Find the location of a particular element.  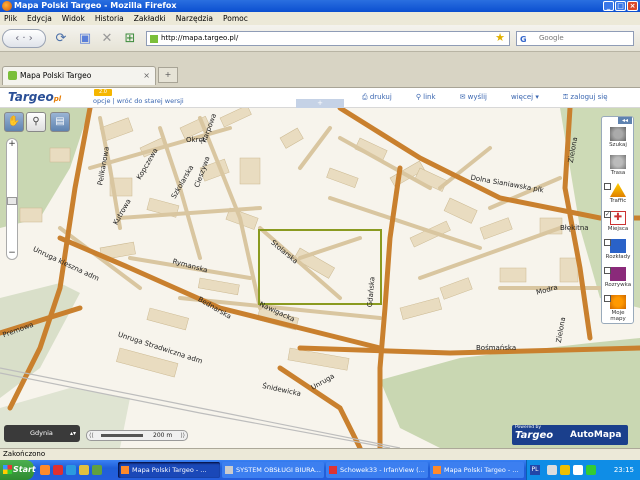

zoom-in-icon: + is located at coordinates (12, 144).